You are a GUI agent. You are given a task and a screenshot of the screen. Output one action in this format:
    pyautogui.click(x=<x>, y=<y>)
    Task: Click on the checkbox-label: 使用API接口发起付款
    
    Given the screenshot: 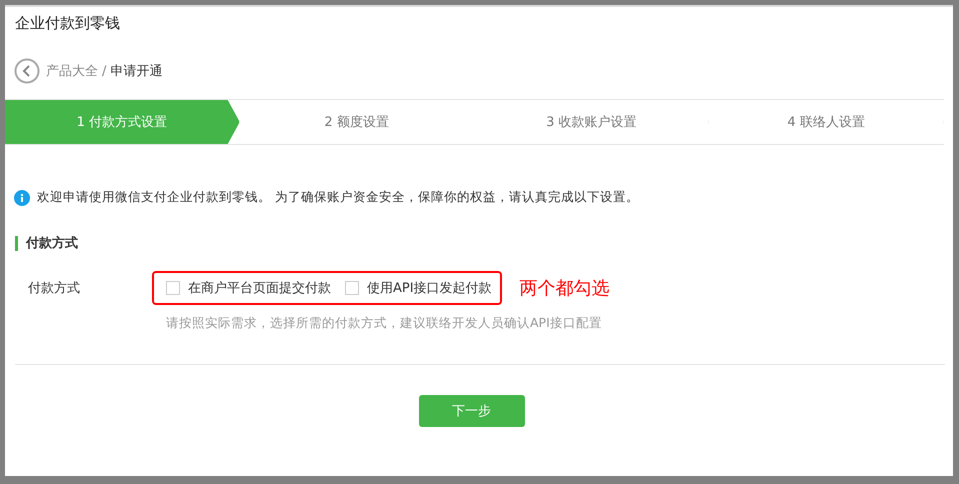 What is the action you would take?
    pyautogui.click(x=429, y=288)
    